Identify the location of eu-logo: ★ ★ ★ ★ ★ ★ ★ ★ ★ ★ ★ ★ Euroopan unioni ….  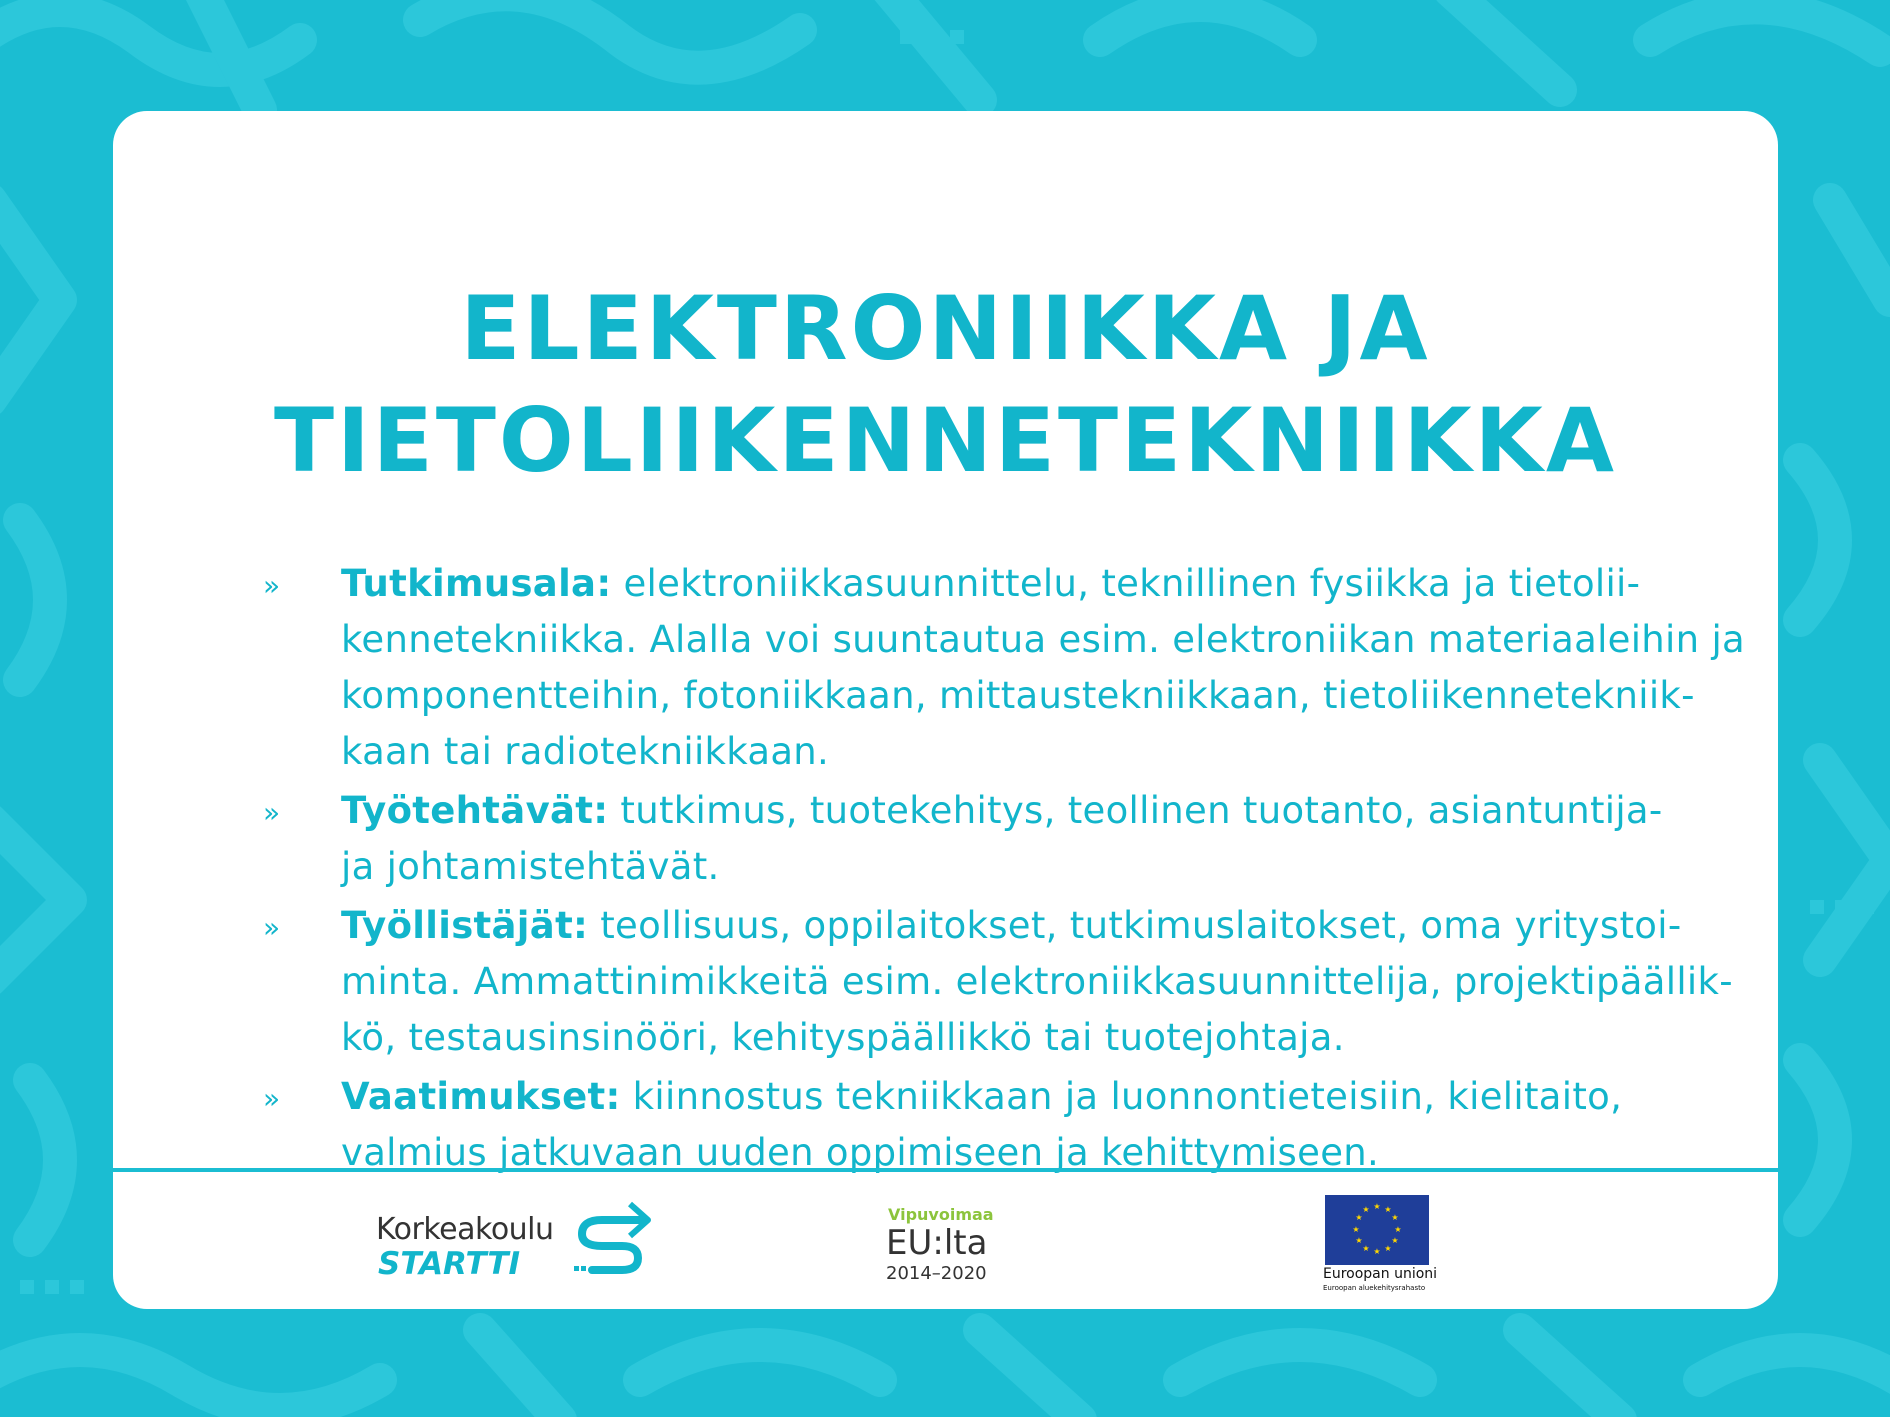
(1380, 1243).